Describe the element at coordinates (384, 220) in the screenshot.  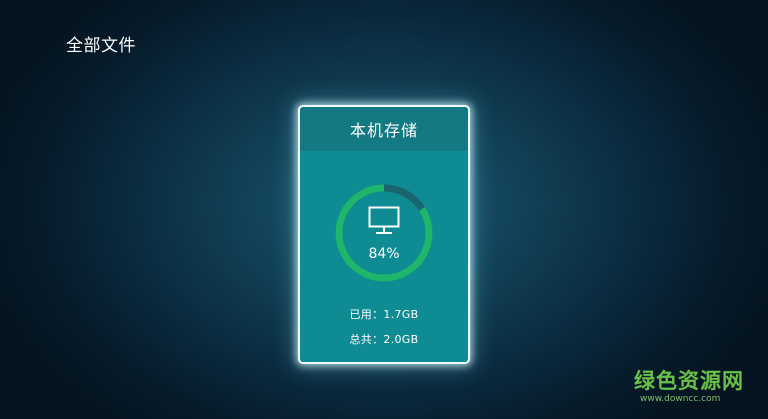
I see `monitor-icon` at that location.